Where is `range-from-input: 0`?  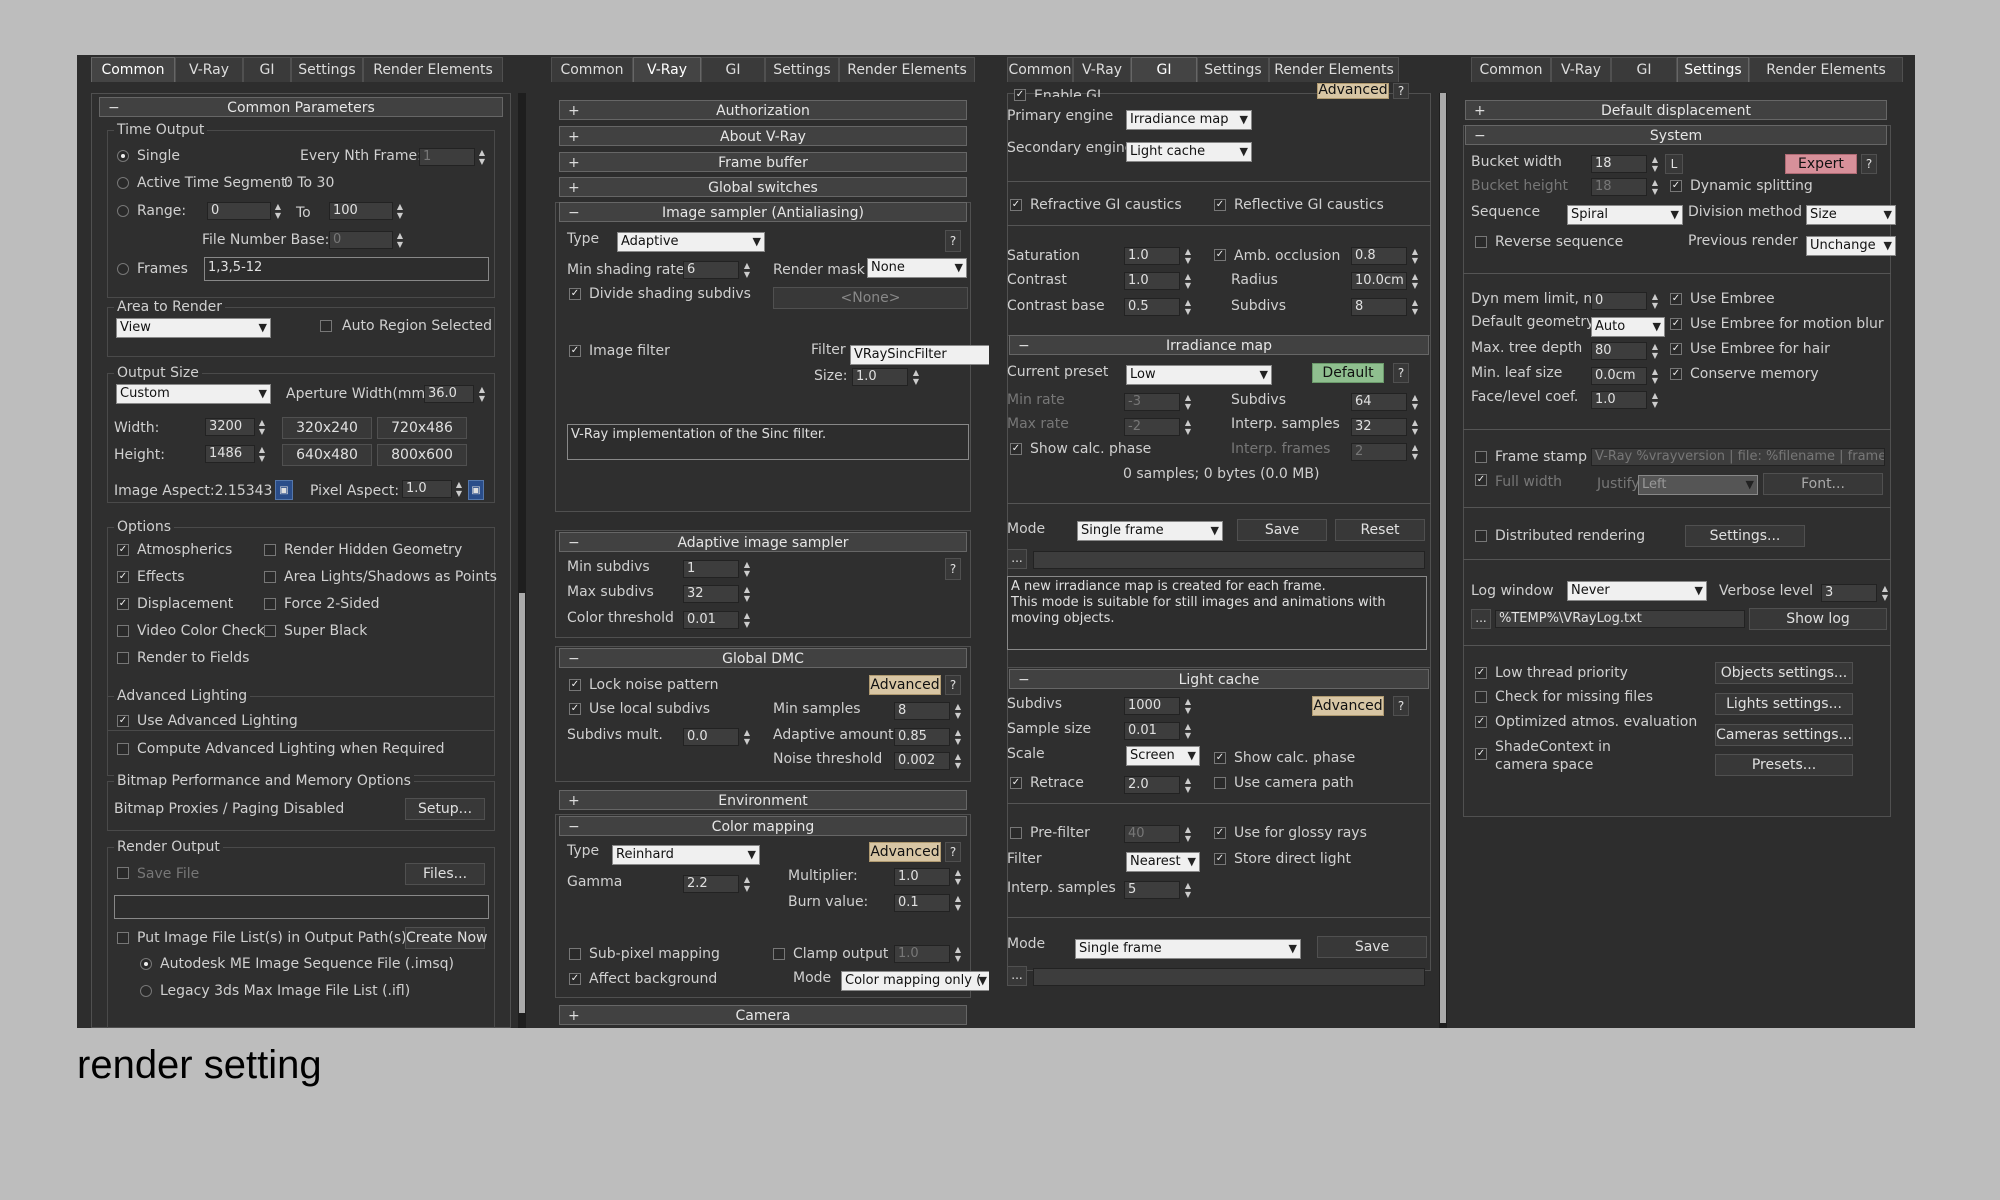 range-from-input: 0 is located at coordinates (239, 211).